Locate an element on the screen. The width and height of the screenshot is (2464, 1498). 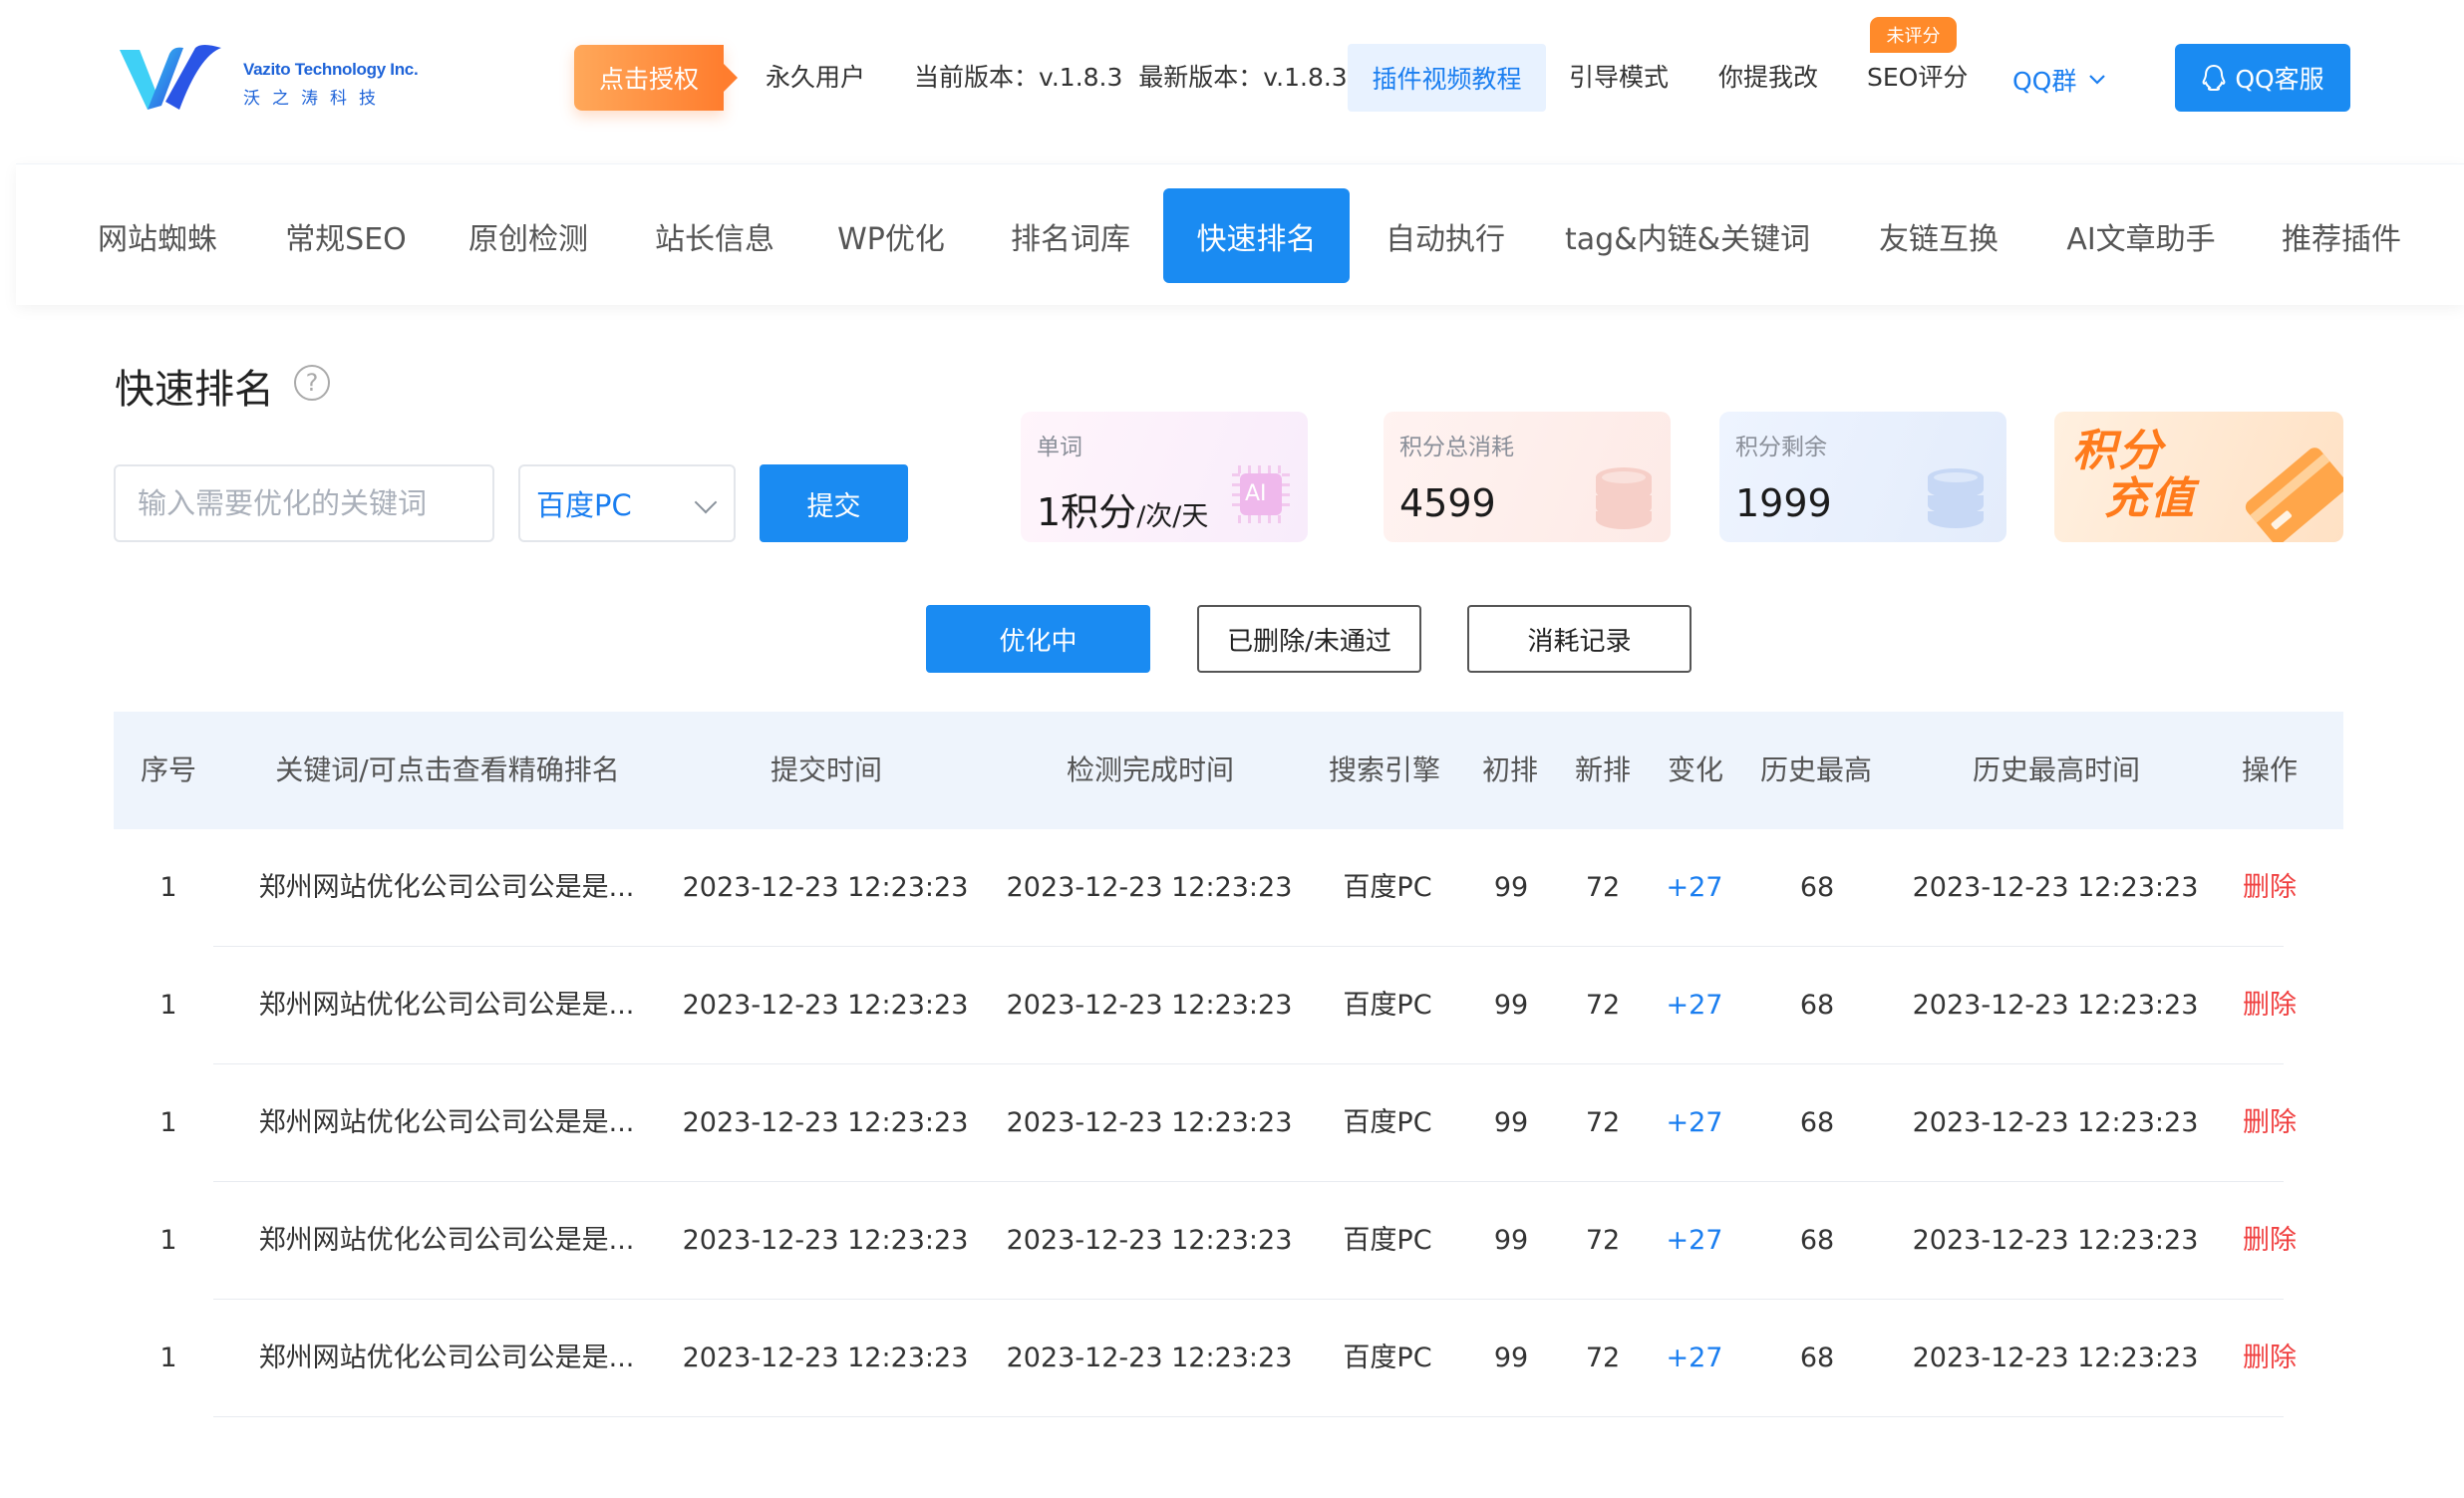
qq-service-button: QQ客服 is located at coordinates (2262, 78).